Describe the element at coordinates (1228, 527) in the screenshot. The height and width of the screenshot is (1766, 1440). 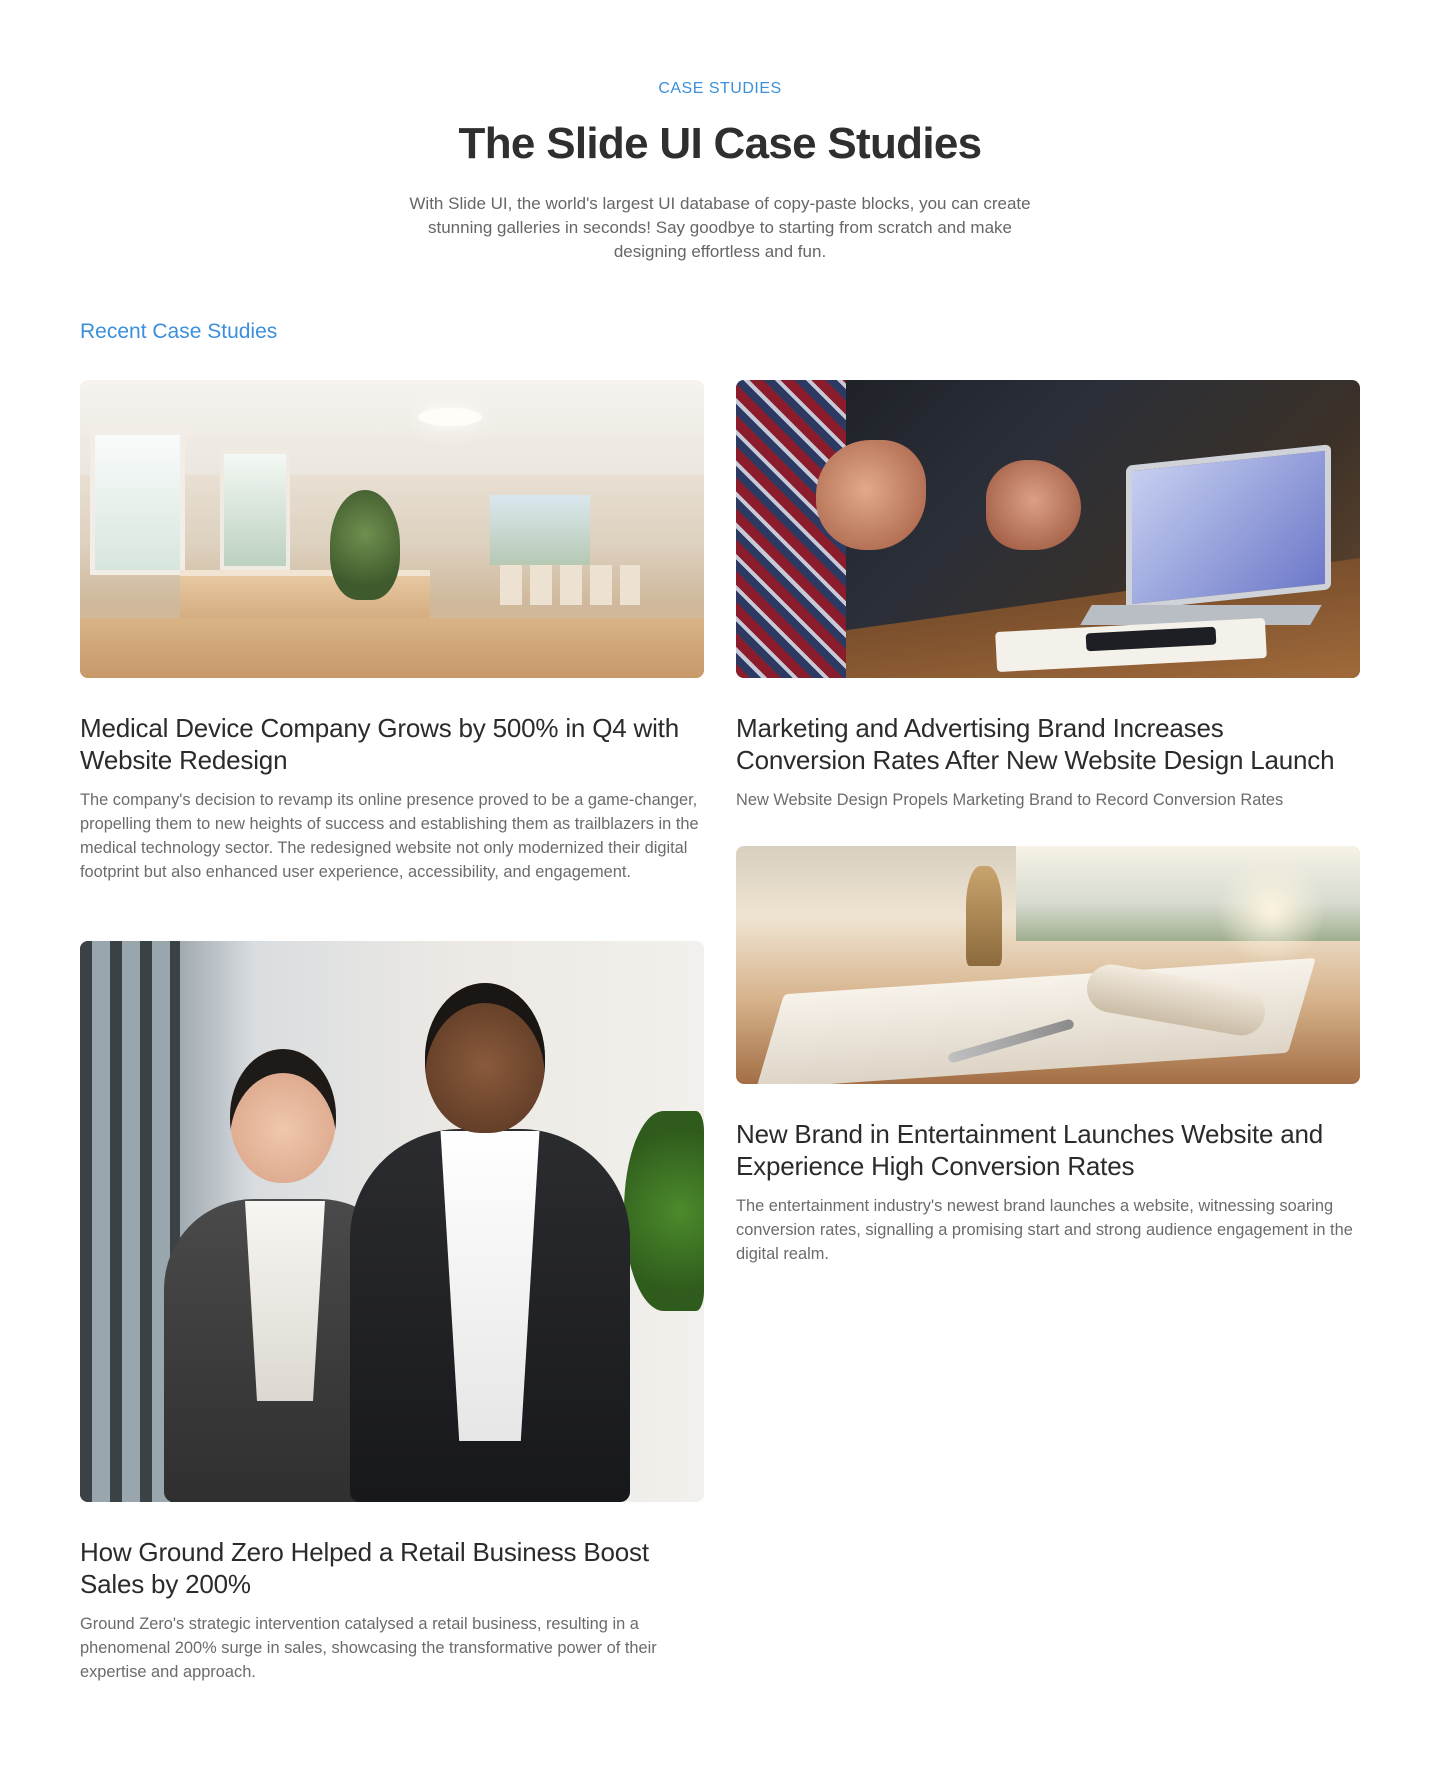
I see `laptop-screen` at that location.